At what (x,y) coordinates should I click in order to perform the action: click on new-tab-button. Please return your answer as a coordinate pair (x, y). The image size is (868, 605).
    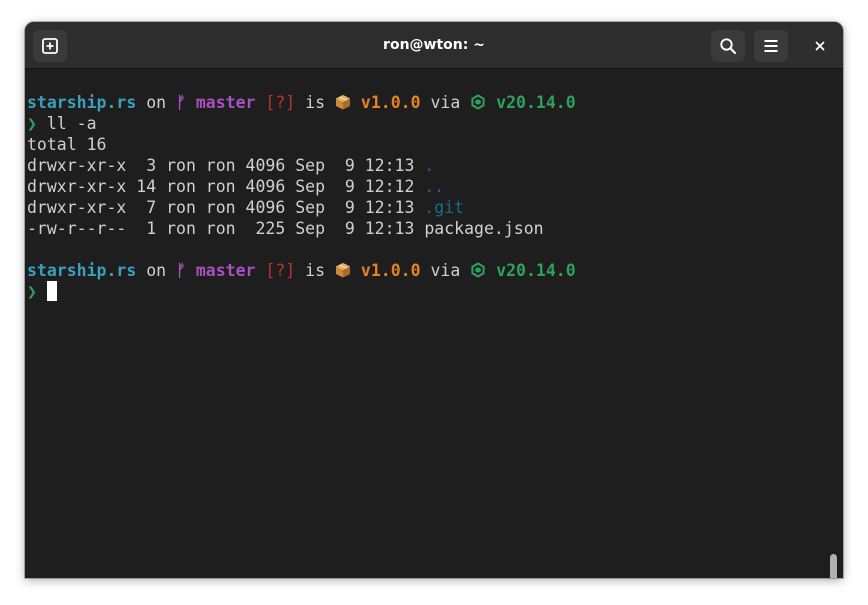
    Looking at the image, I should click on (50, 46).